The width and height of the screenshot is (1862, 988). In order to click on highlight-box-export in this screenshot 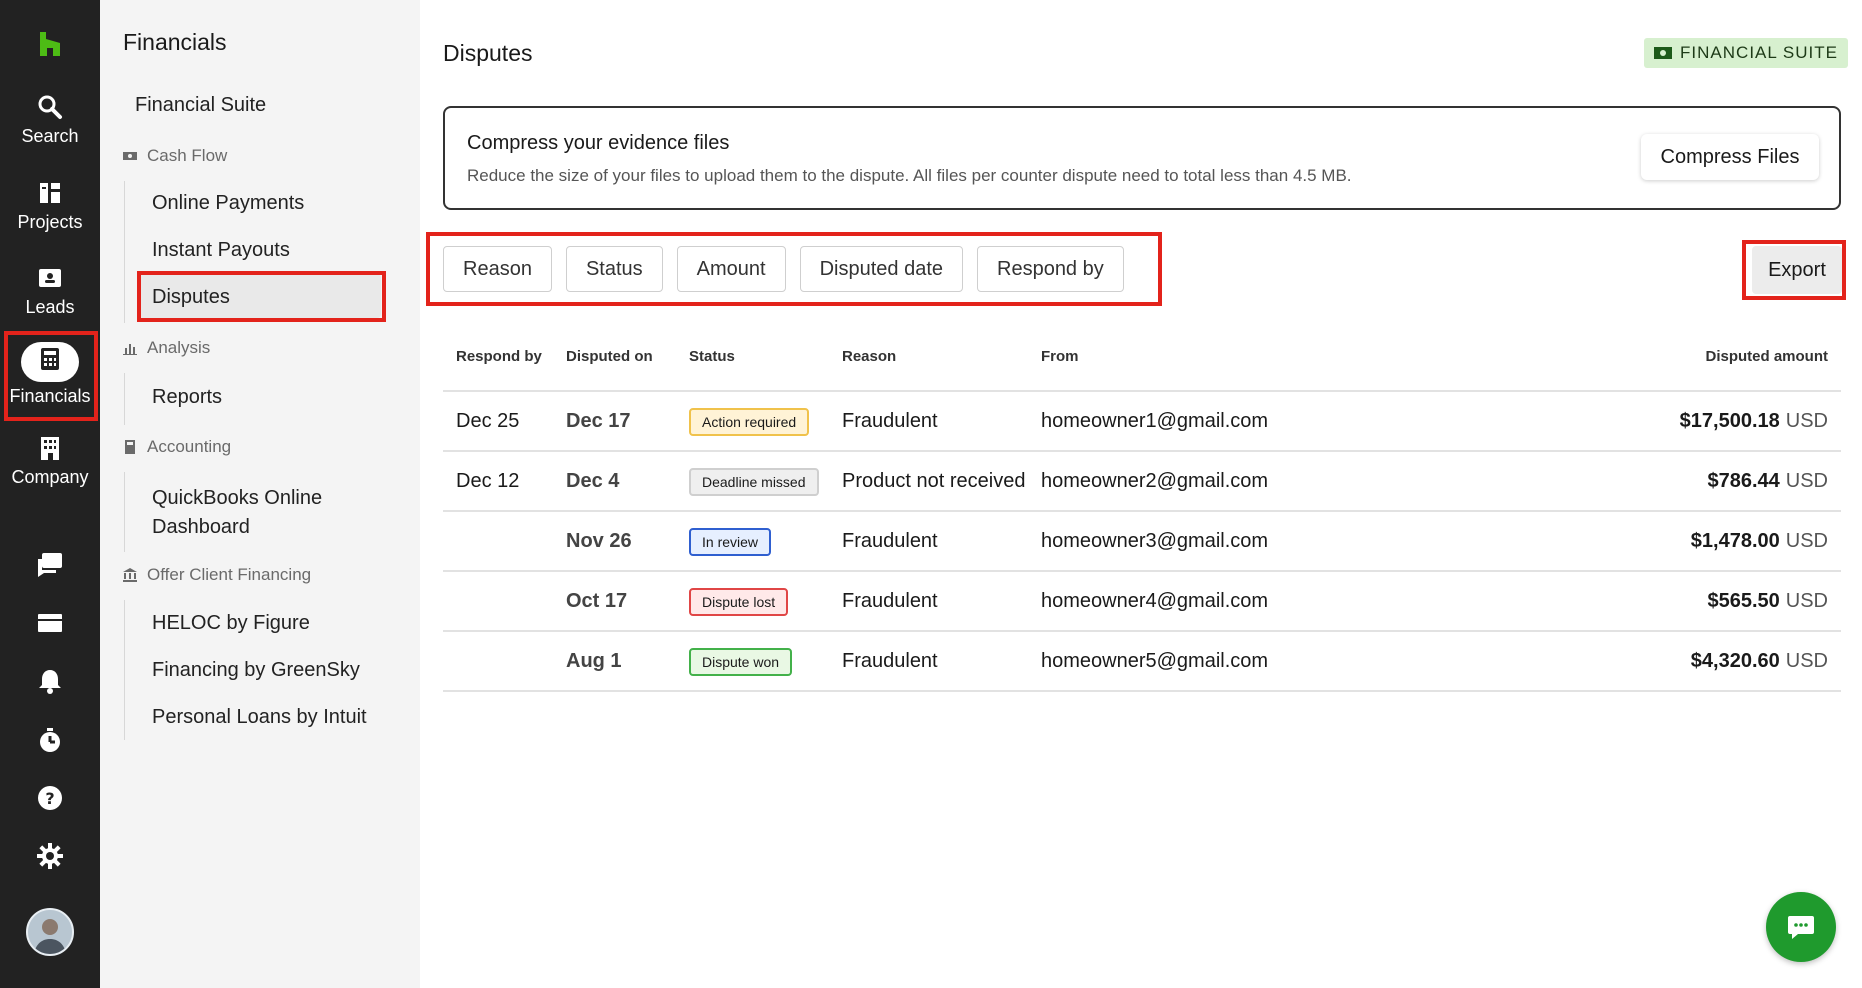, I will do `click(1794, 270)`.